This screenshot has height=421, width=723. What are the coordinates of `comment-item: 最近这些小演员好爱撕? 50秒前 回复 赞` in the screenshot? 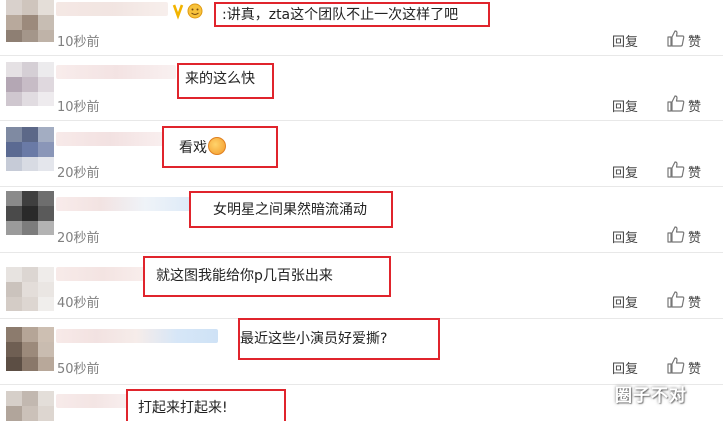 It's located at (361, 348).